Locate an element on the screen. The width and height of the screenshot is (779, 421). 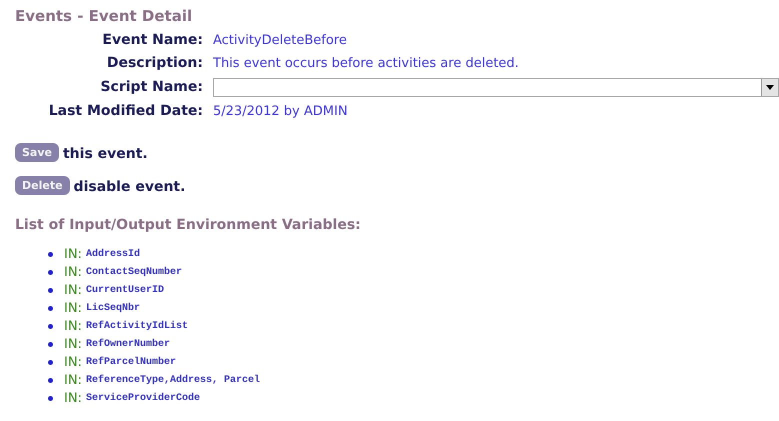
field-label: Description: is located at coordinates (154, 63).